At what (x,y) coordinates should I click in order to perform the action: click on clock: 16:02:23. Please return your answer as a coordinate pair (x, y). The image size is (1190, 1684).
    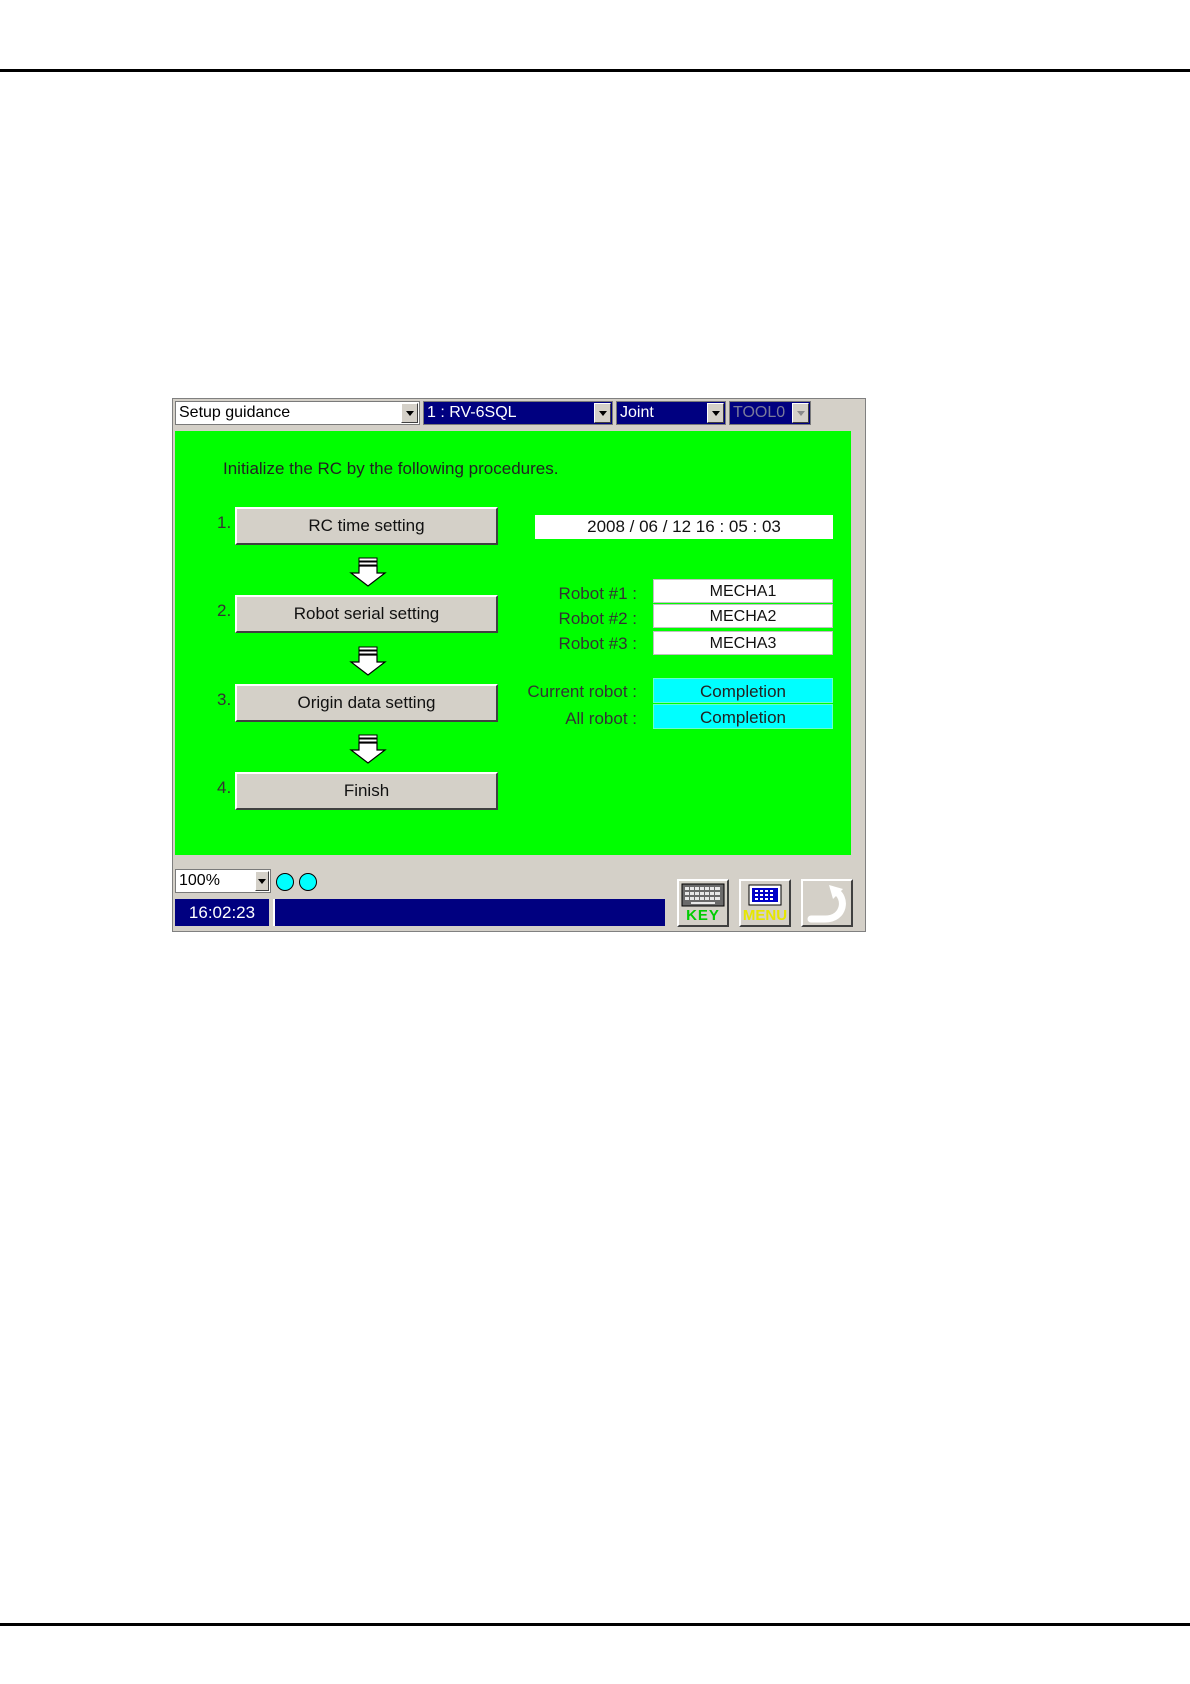
    Looking at the image, I should click on (222, 912).